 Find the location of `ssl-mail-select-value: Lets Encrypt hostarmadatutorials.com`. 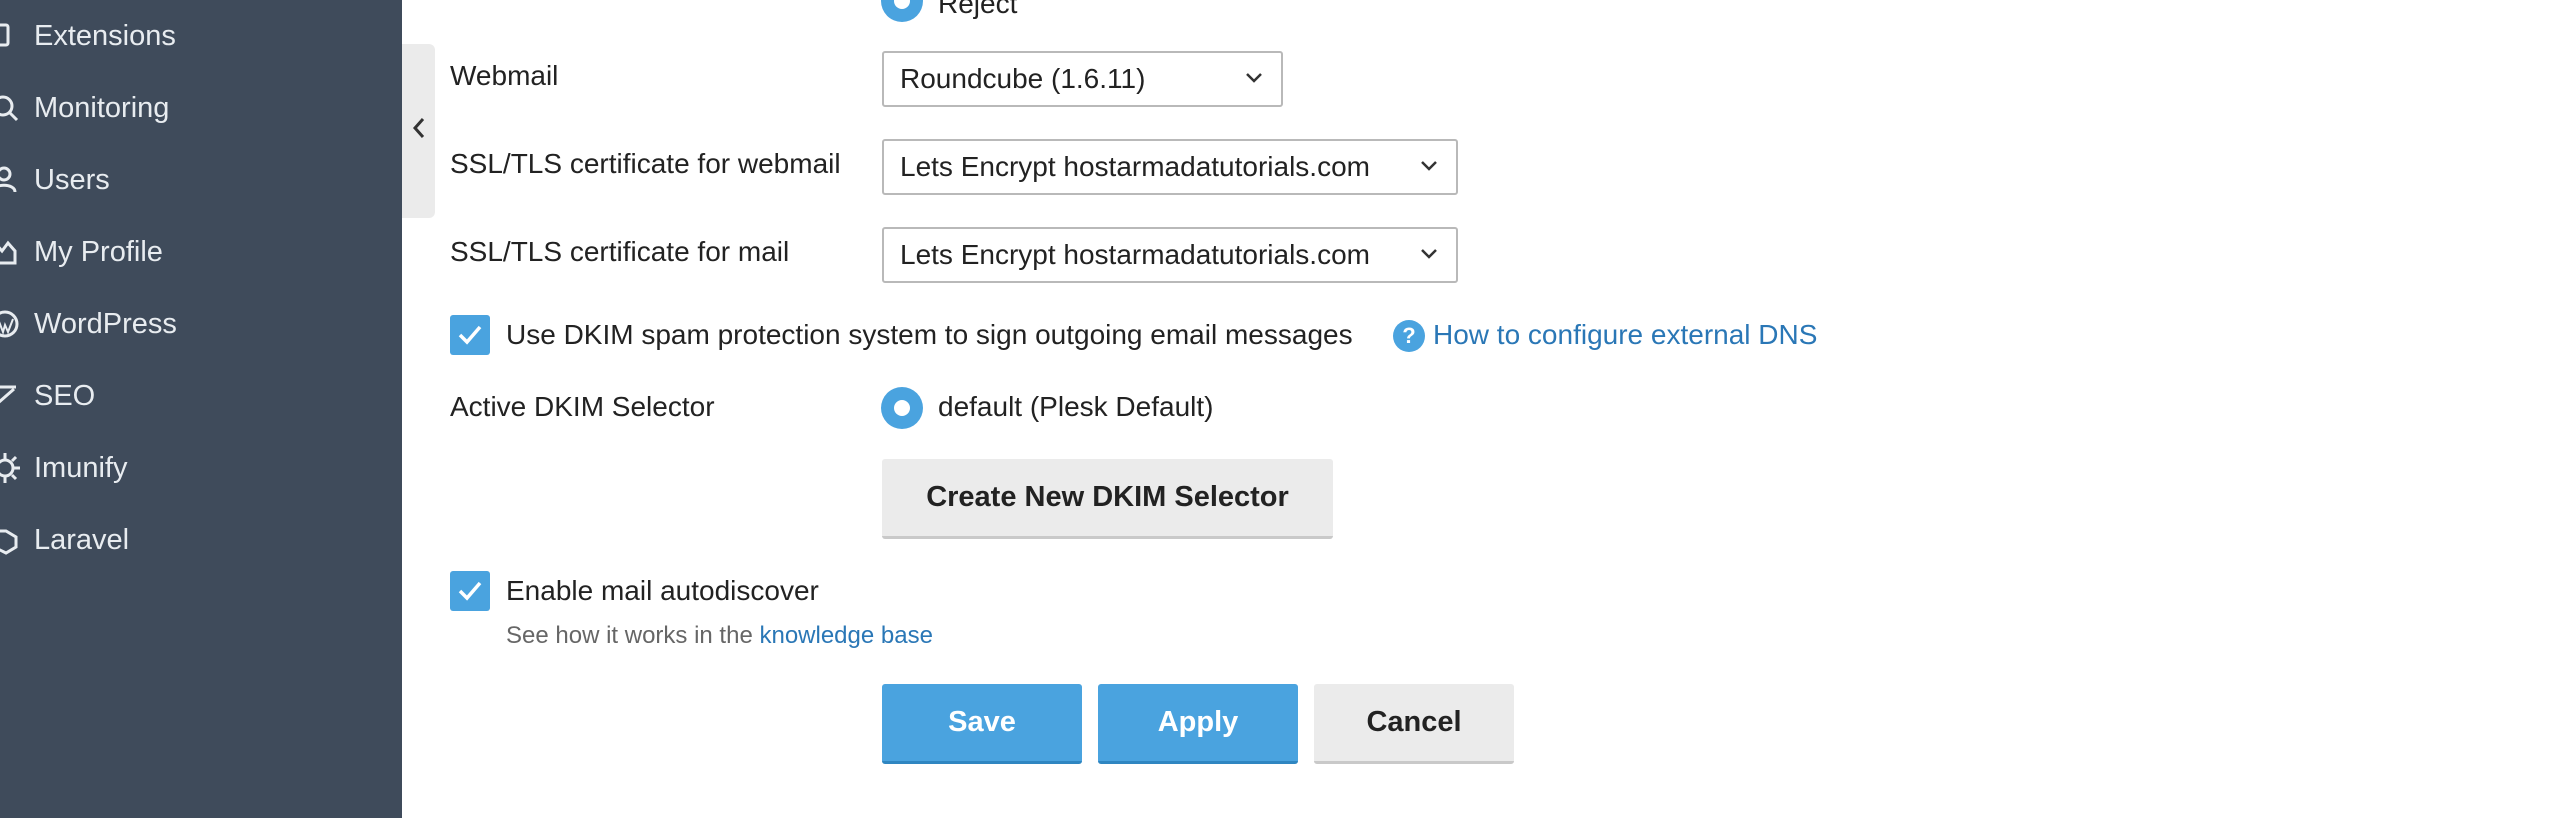

ssl-mail-select-value: Lets Encrypt hostarmadatutorials.com is located at coordinates (1135, 254).